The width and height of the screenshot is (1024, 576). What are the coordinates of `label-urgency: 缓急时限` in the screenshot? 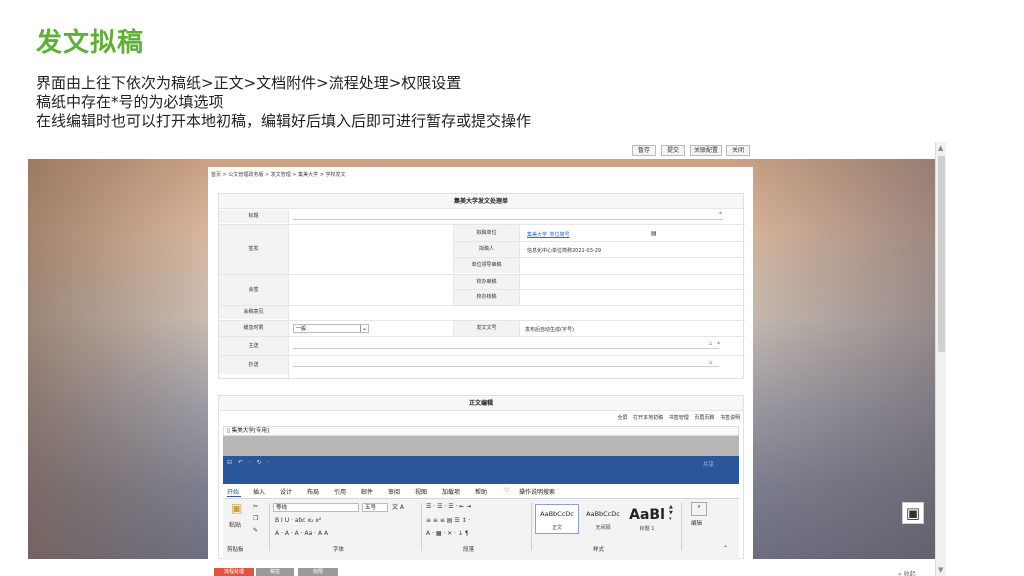 It's located at (253, 328).